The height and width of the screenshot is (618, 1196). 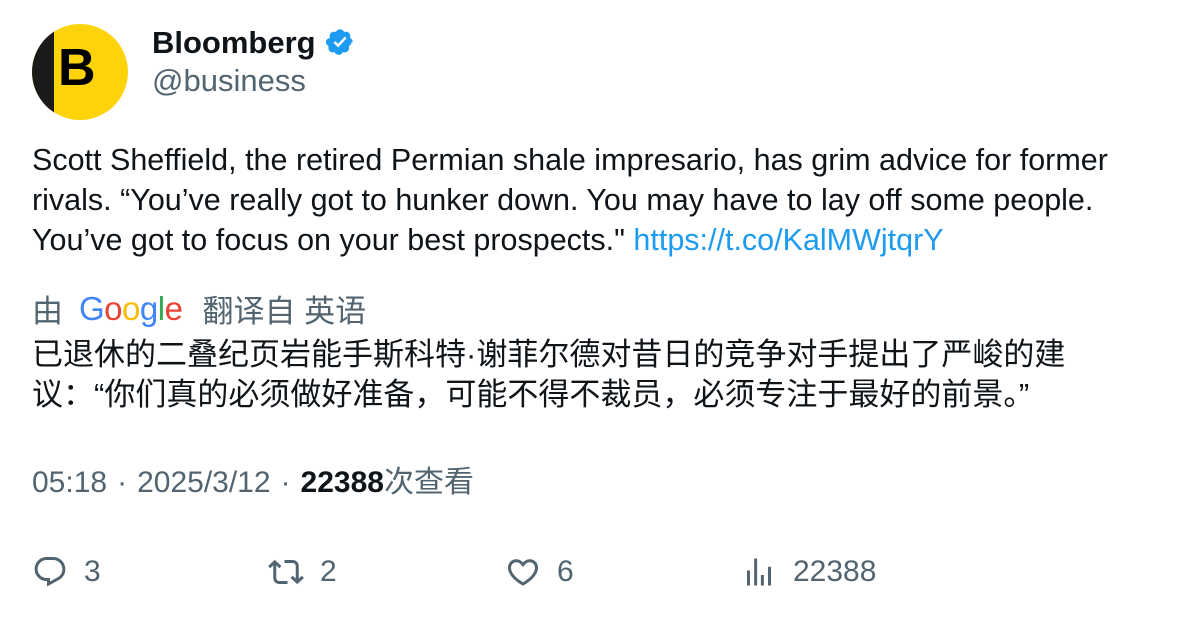 I want to click on reply-button: 3, so click(x=66, y=572).